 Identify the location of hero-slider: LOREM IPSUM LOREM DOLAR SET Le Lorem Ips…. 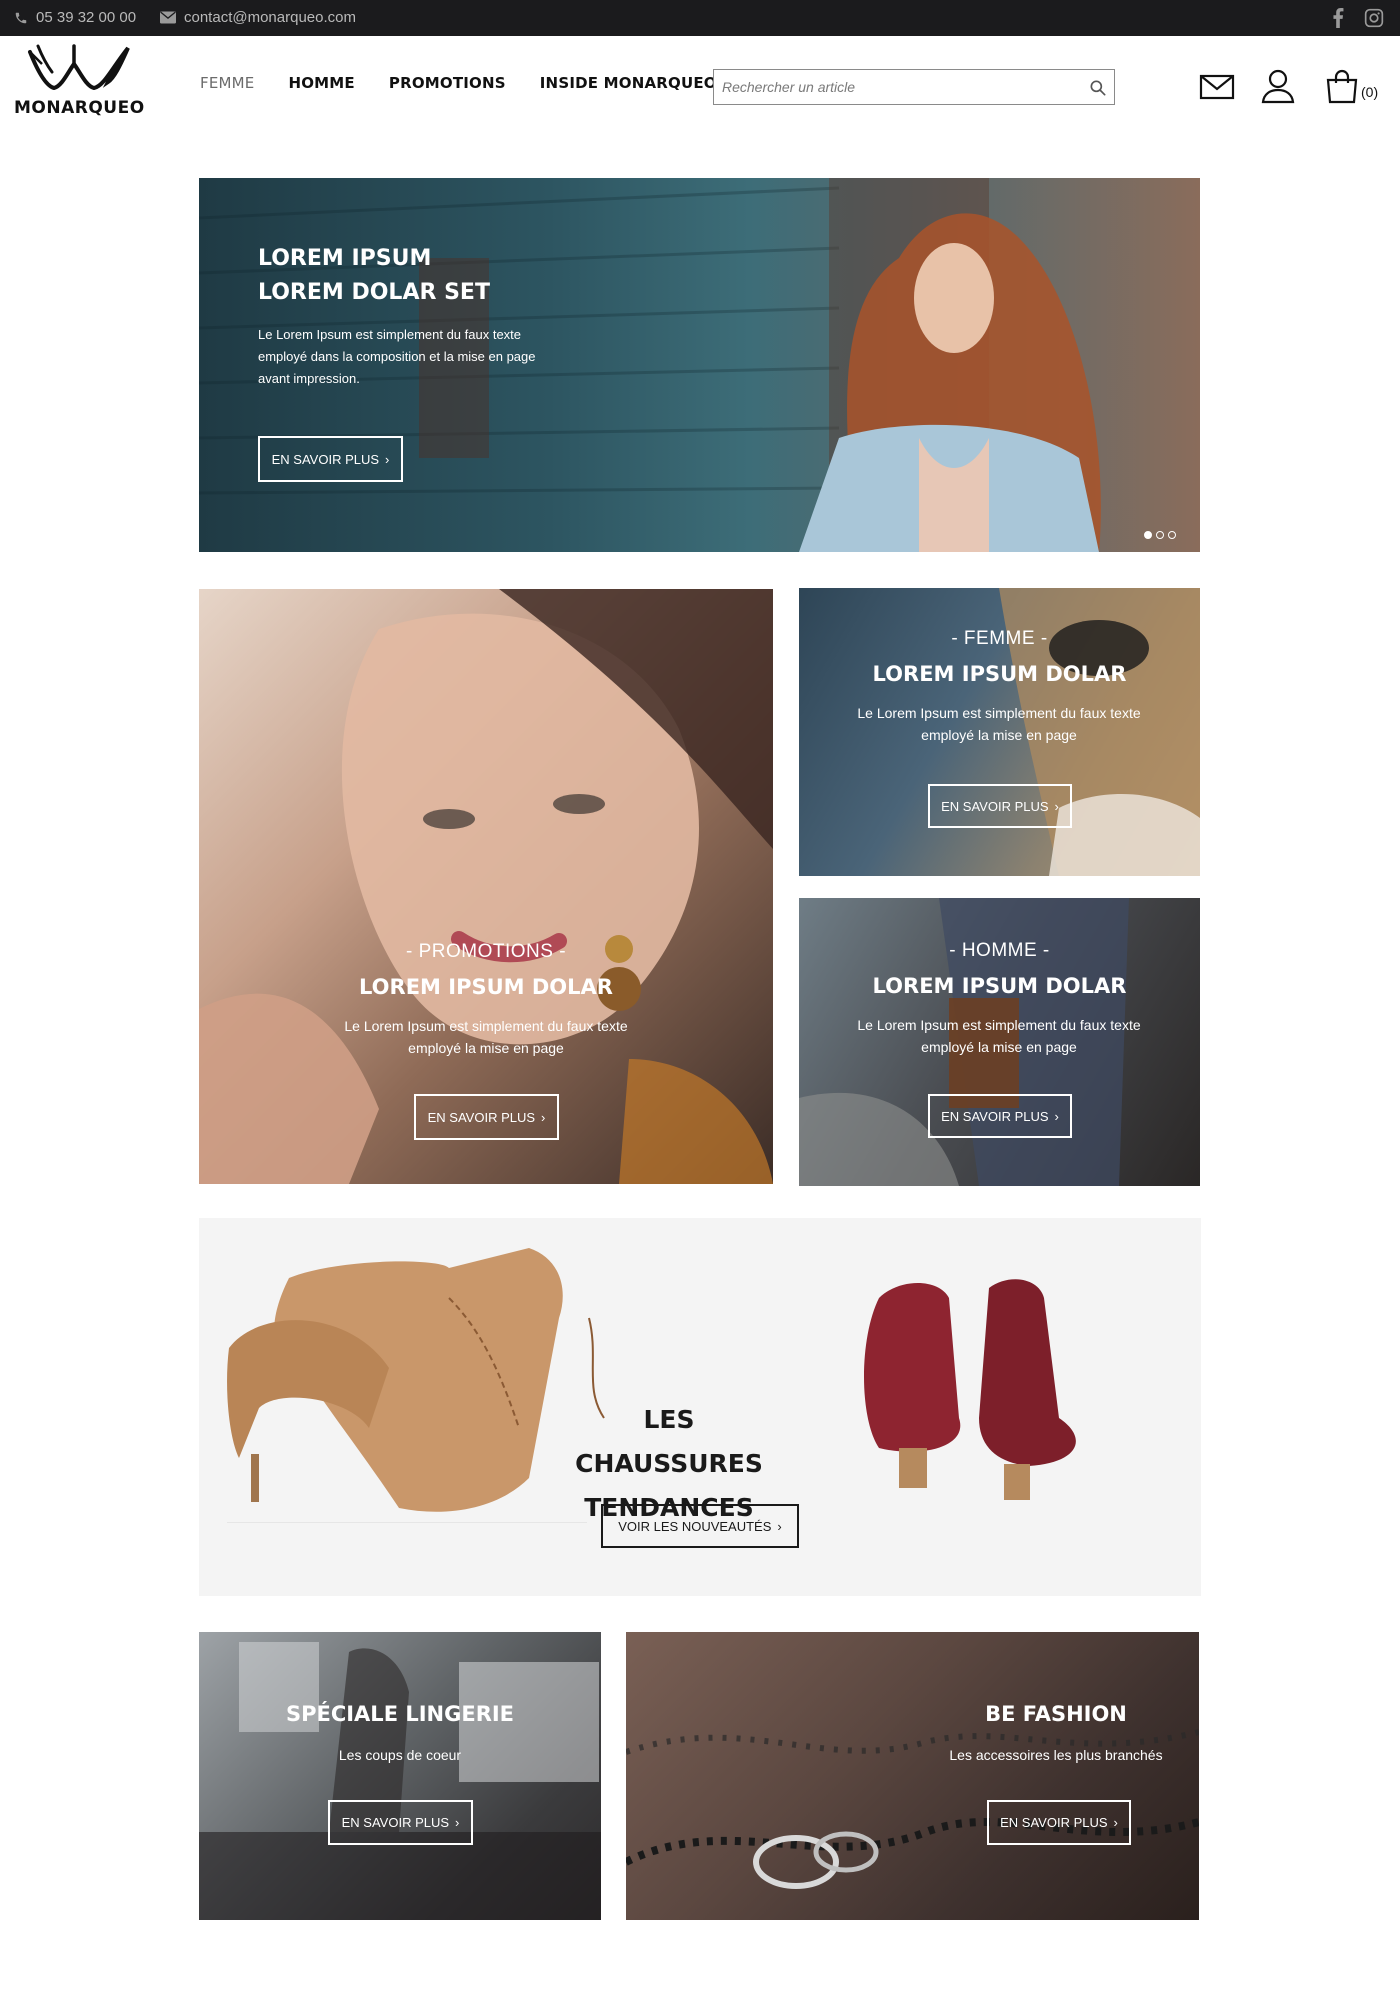
(699, 365).